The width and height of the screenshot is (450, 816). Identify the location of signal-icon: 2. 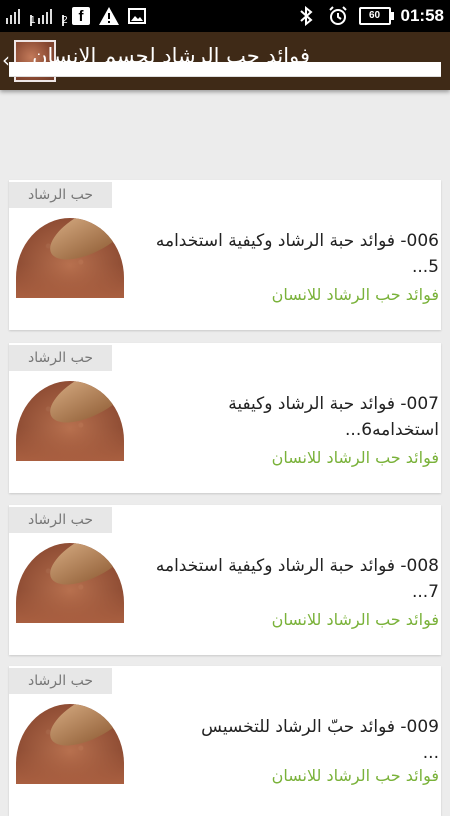
(53, 16).